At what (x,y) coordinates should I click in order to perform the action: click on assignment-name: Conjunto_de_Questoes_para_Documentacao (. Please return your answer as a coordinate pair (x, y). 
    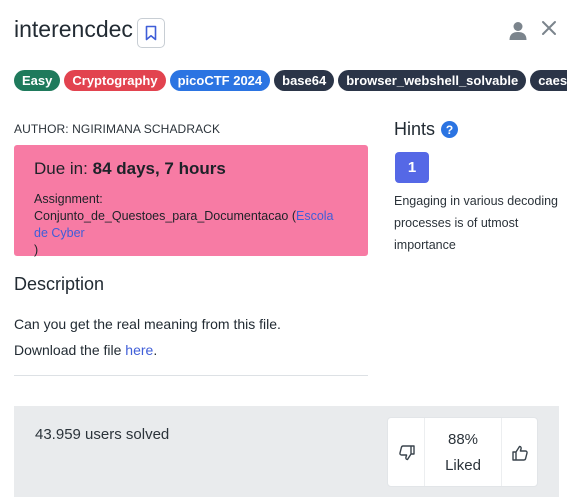
    Looking at the image, I should click on (165, 216).